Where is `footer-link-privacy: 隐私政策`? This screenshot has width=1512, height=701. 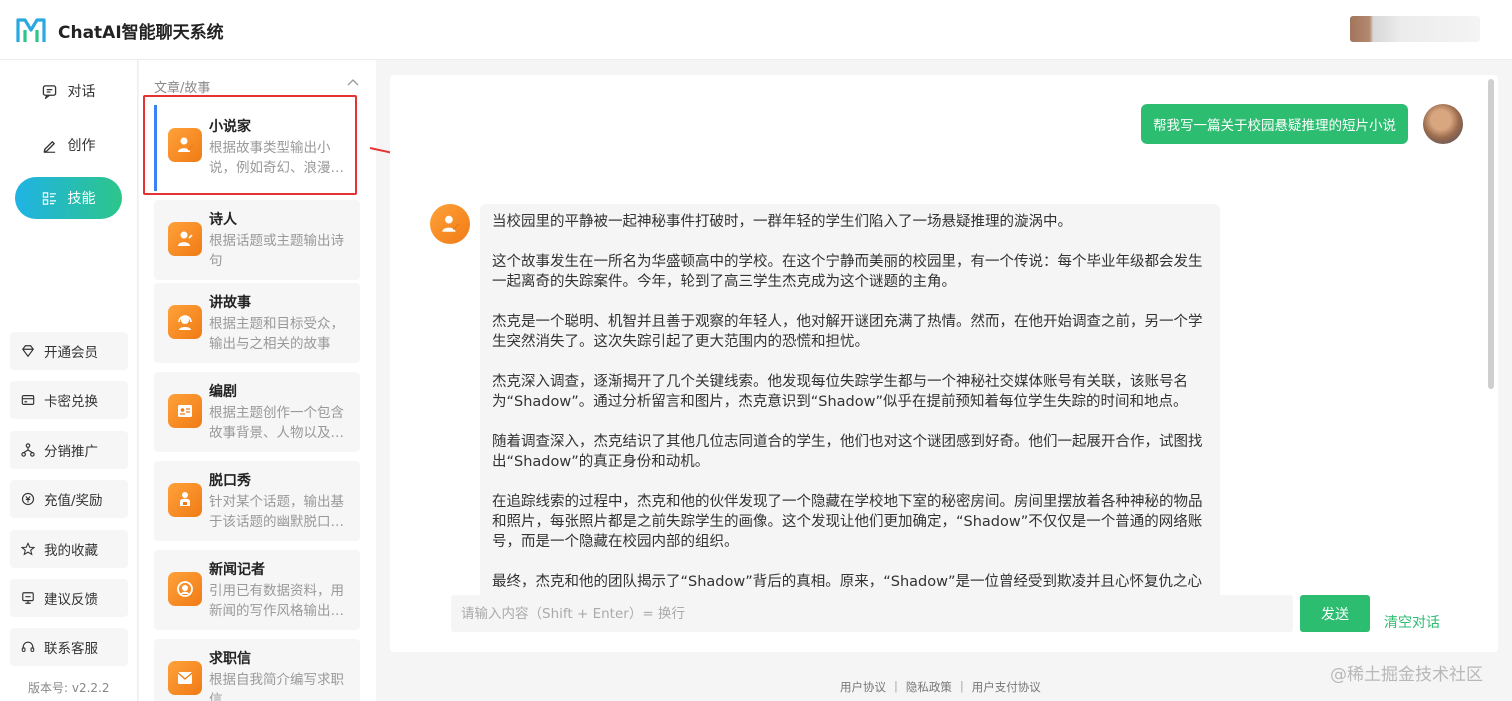
footer-link-privacy: 隐私政策 is located at coordinates (929, 687).